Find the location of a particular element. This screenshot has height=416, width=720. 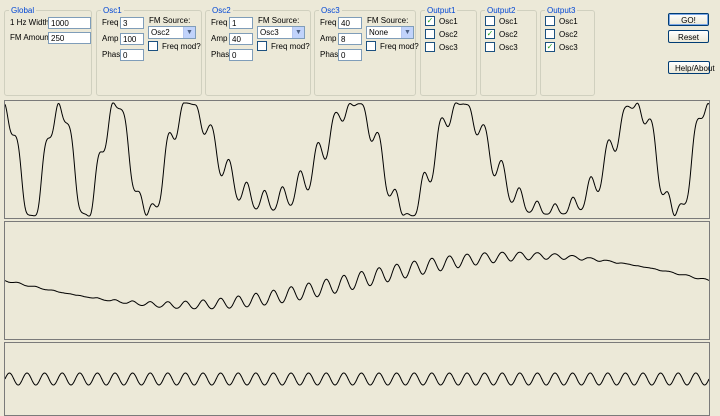

output3-osc1-label: Osc1 is located at coordinates (568, 22).